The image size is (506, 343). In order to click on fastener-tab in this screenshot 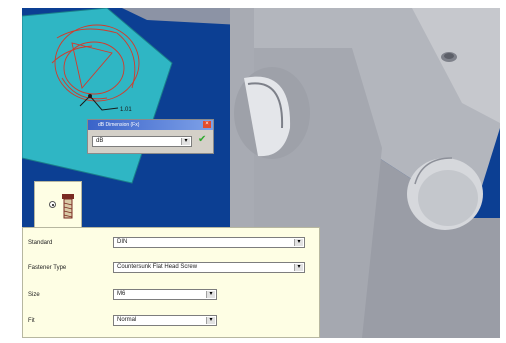, I will do `click(58, 205)`.